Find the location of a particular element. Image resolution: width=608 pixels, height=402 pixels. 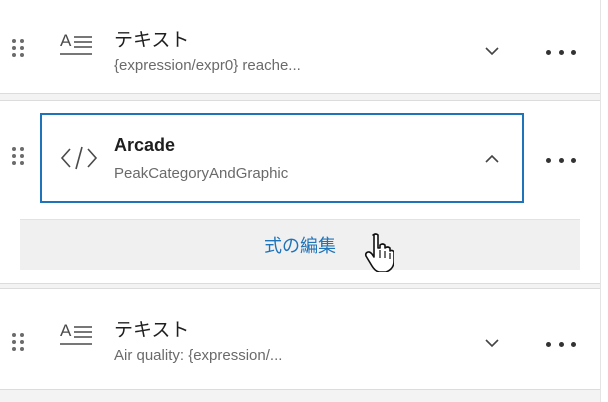

code-icon is located at coordinates (79, 160).